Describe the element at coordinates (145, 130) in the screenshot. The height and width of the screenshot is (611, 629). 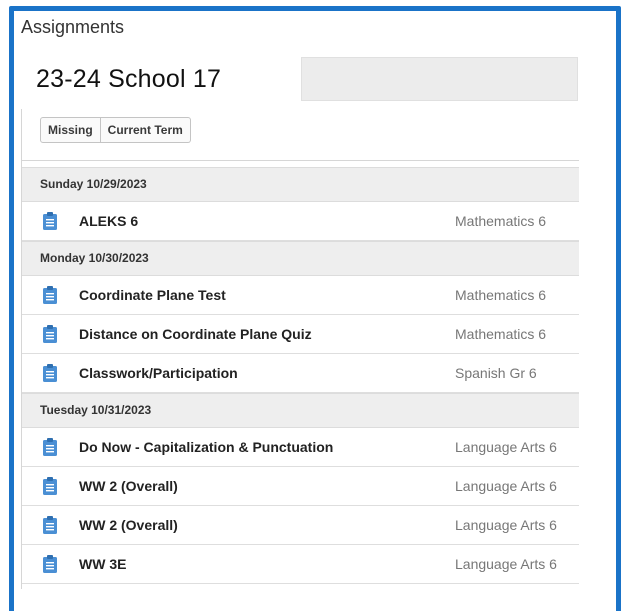
I see `current-term-filter-button: Current Term` at that location.